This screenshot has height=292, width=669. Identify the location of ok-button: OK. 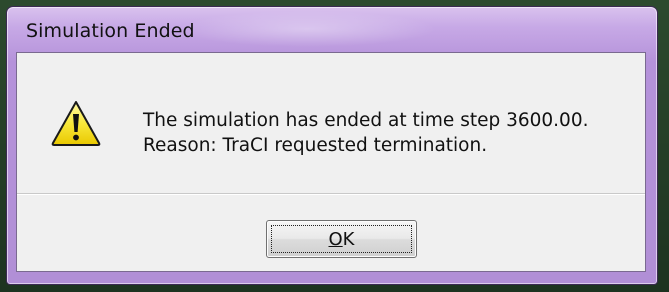
(341, 239).